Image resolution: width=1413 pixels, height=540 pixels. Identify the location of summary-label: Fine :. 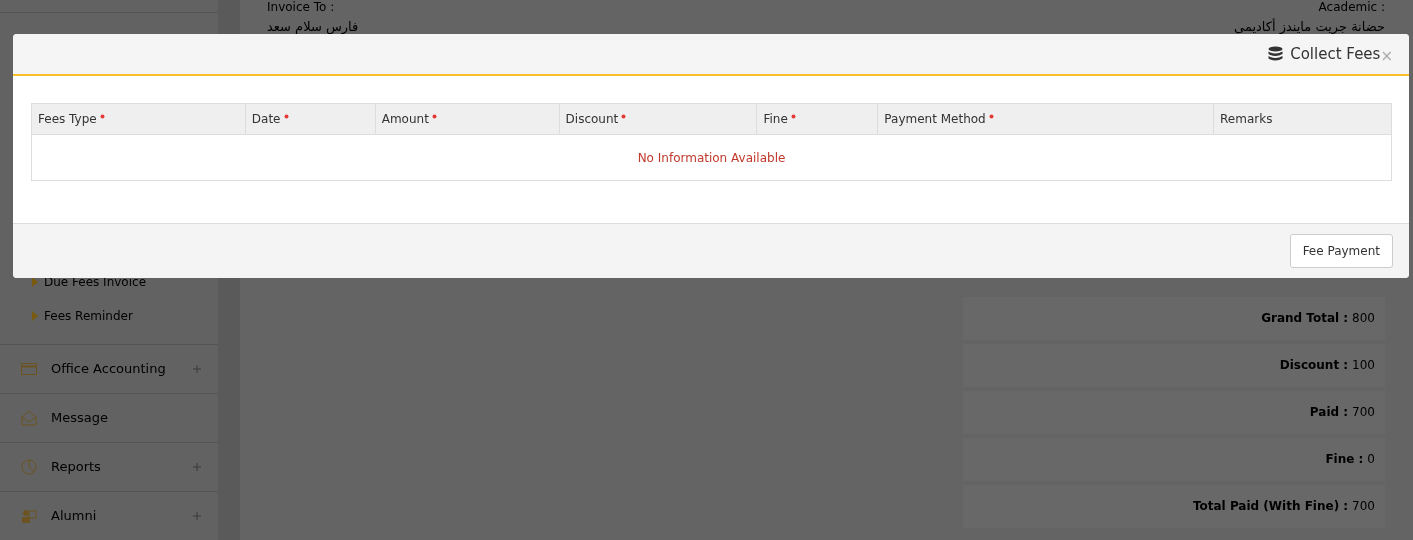
(1344, 459).